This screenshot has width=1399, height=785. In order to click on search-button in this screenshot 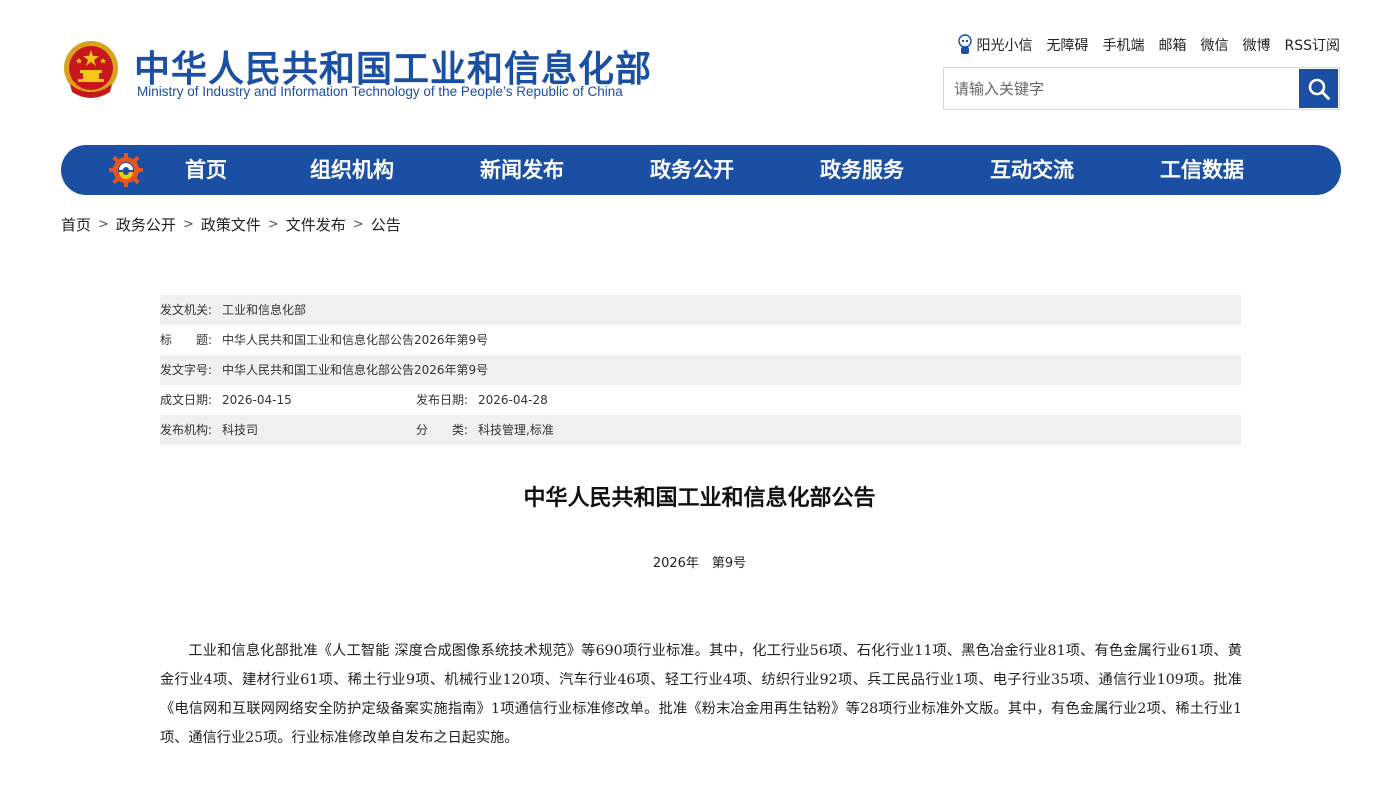, I will do `click(1318, 88)`.